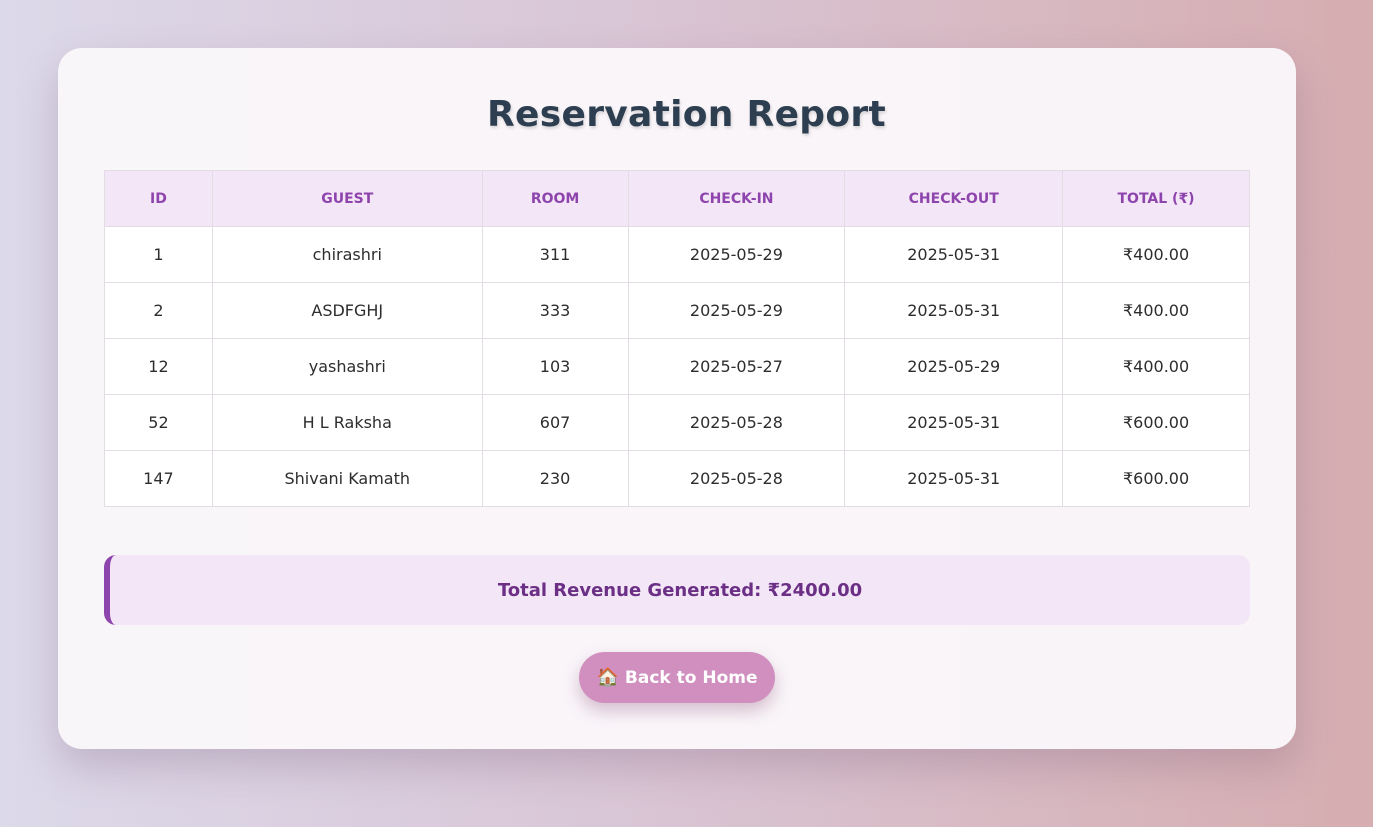 The height and width of the screenshot is (827, 1373). I want to click on cell-guest: chirashri, so click(347, 254).